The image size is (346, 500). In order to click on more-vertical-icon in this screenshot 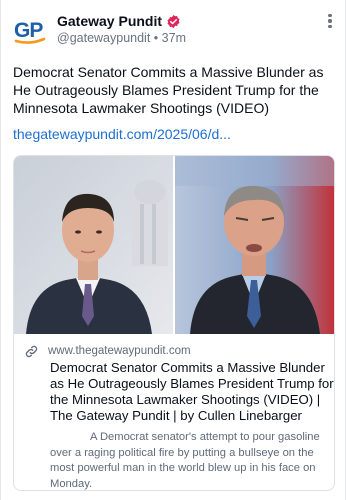, I will do `click(330, 21)`.